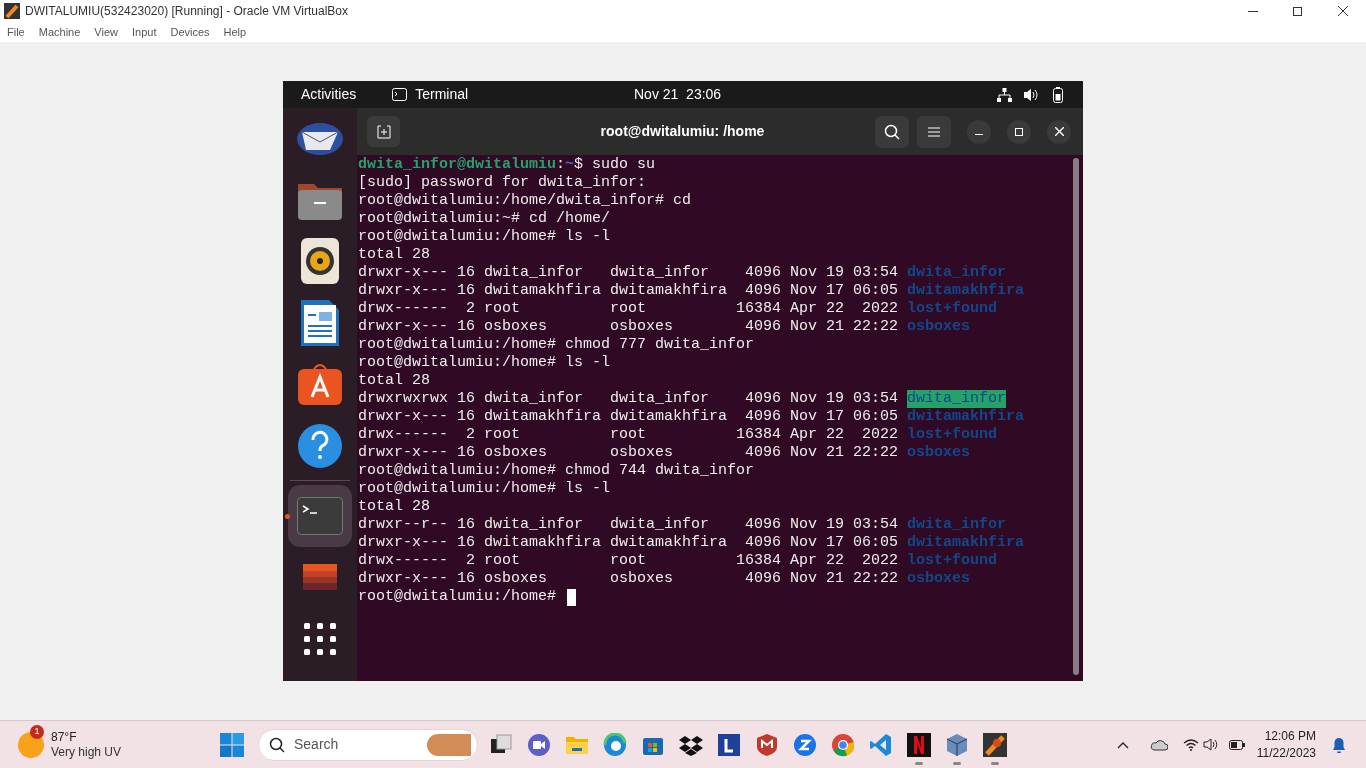  What do you see at coordinates (12, 11) in the screenshot?
I see `app-logo-icon` at bounding box center [12, 11].